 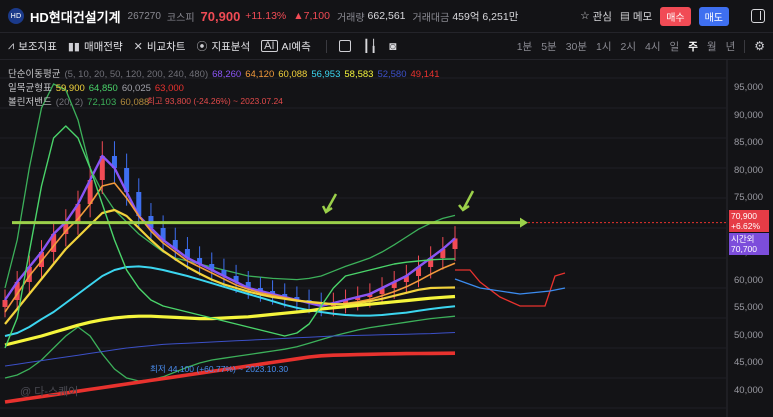 I want to click on volume-value: 662,561, so click(x=386, y=16).